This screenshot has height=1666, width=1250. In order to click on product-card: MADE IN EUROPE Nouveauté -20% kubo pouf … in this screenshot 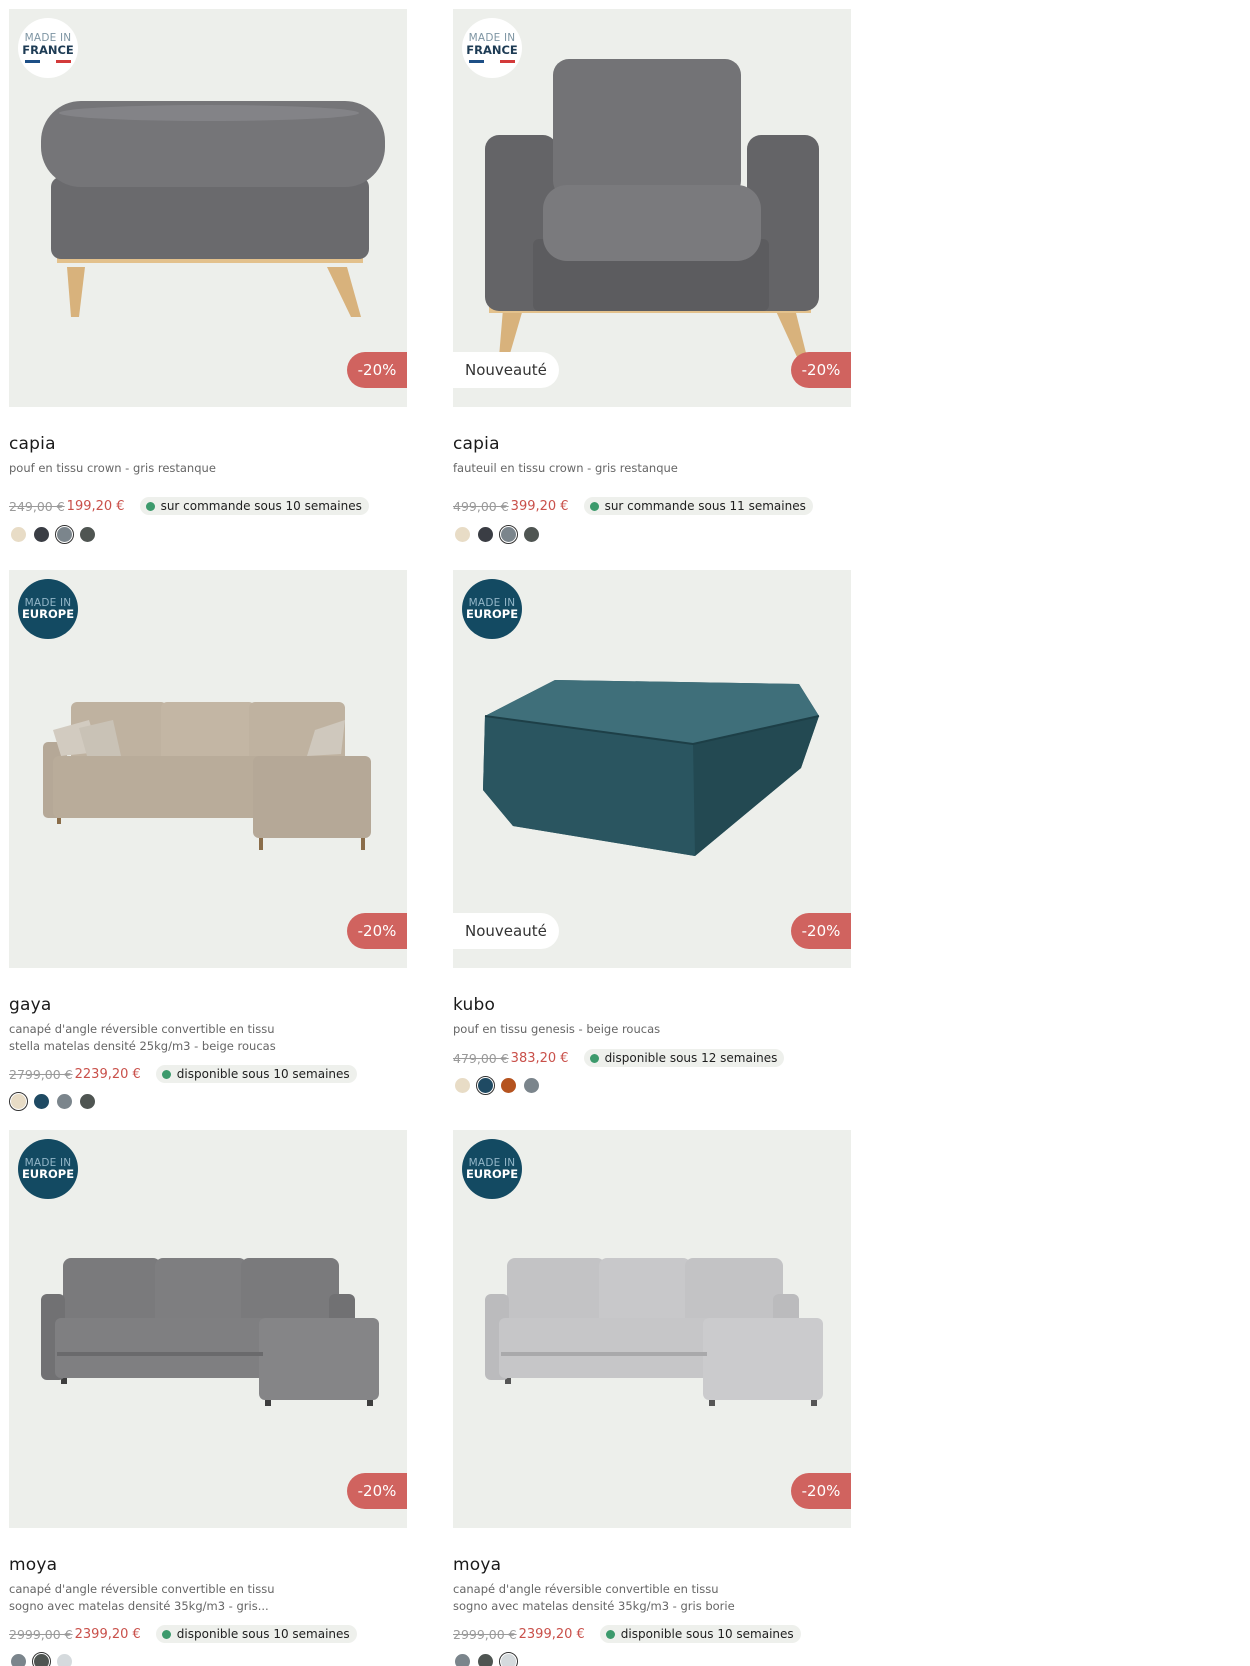, I will do `click(652, 832)`.